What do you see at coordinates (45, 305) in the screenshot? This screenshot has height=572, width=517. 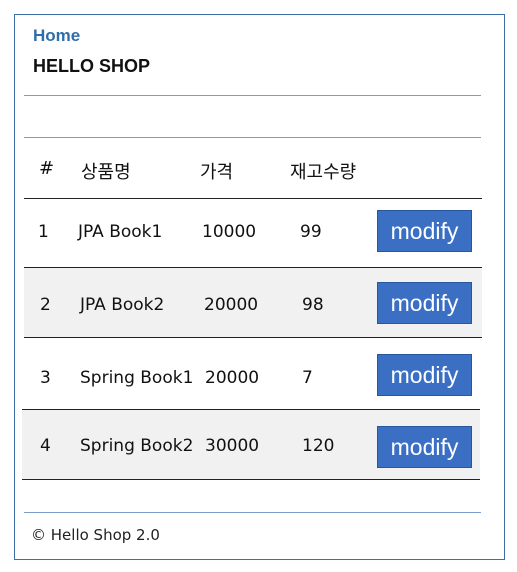 I see `cell-id: 2` at bounding box center [45, 305].